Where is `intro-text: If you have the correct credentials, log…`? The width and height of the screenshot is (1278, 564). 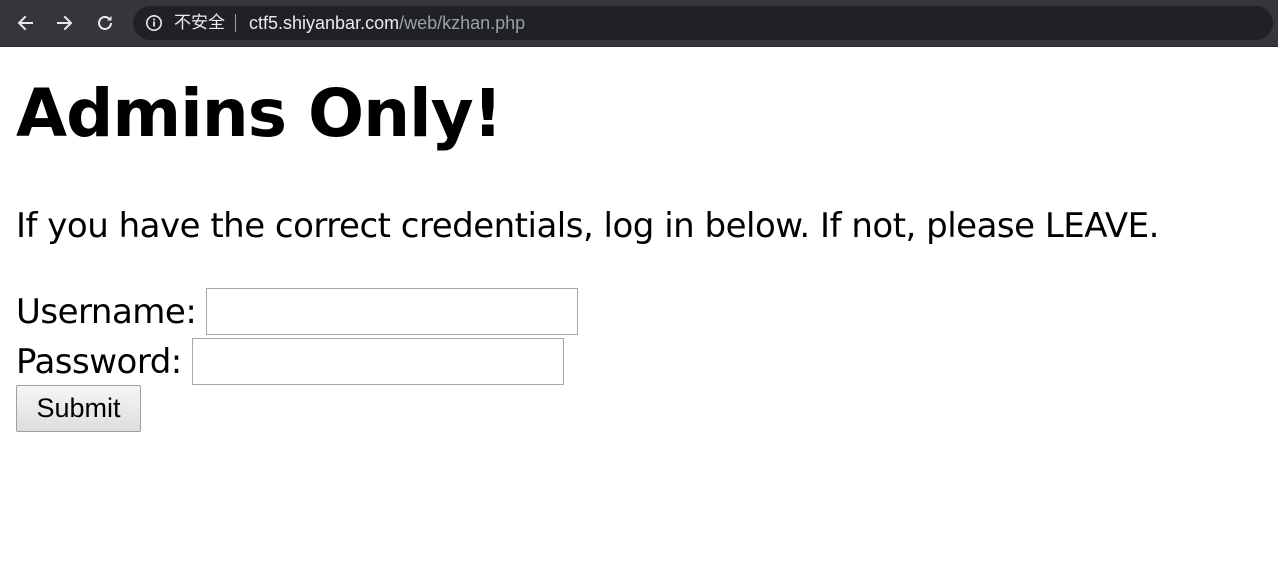 intro-text: If you have the correct credentials, log… is located at coordinates (587, 226).